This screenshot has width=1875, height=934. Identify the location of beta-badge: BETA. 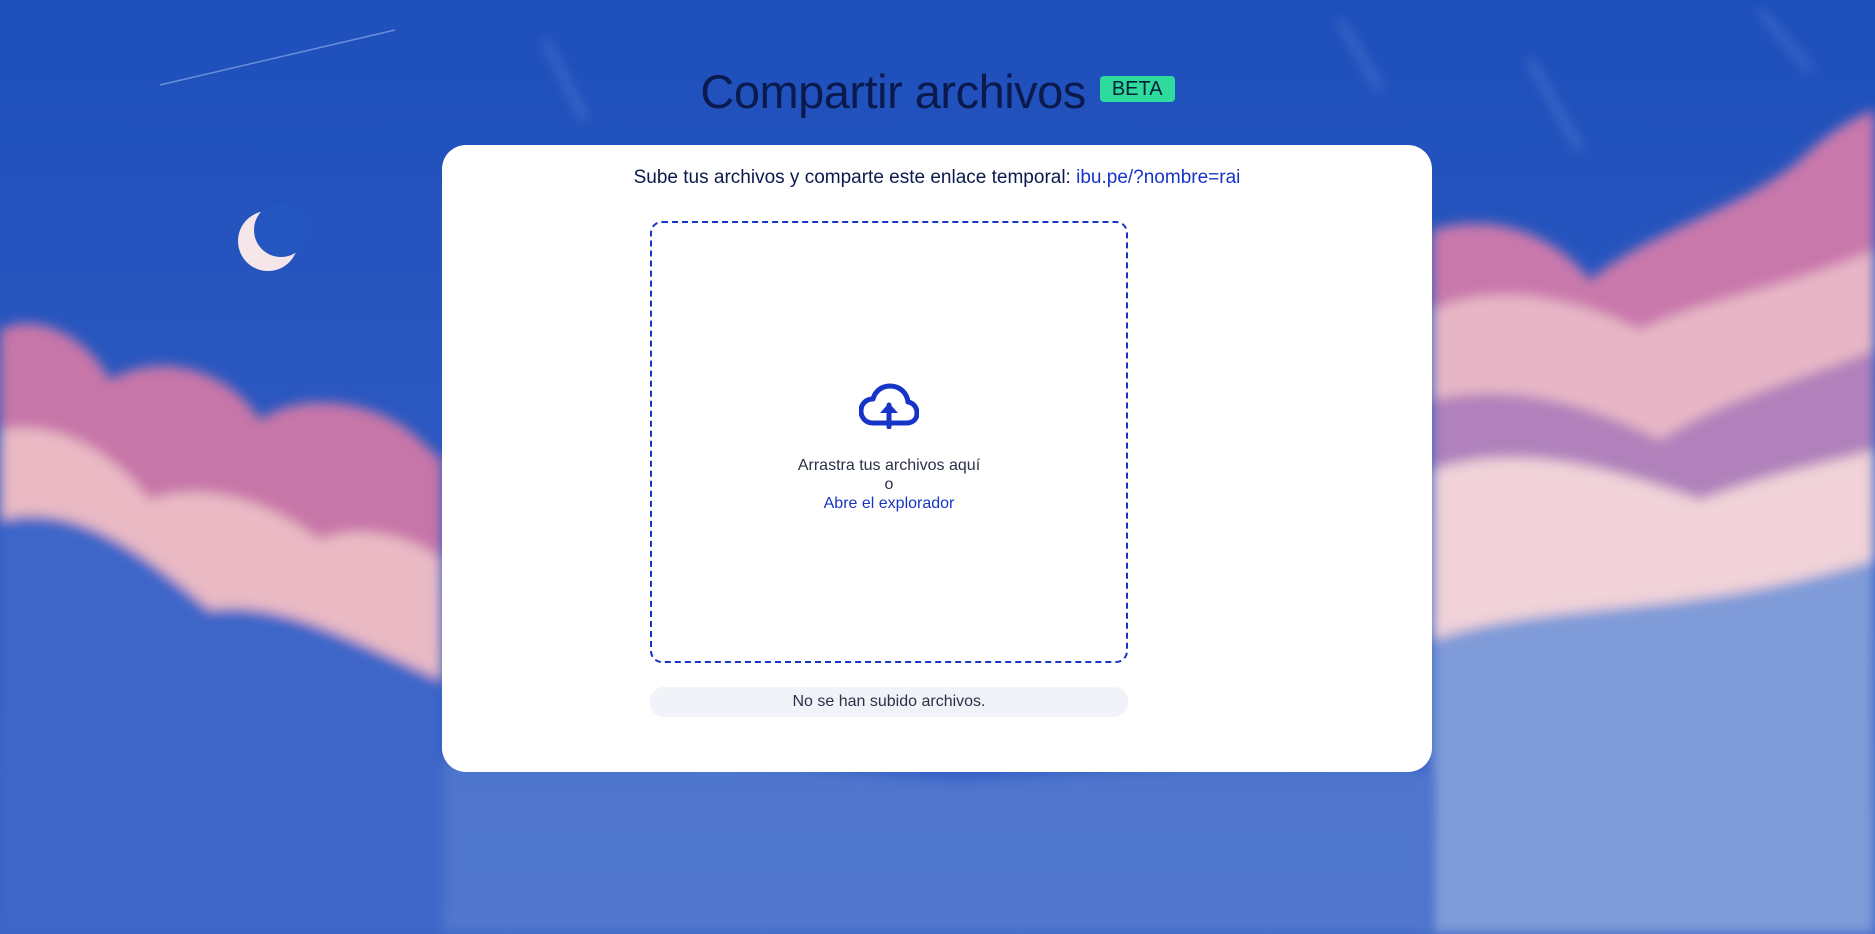
(1137, 89).